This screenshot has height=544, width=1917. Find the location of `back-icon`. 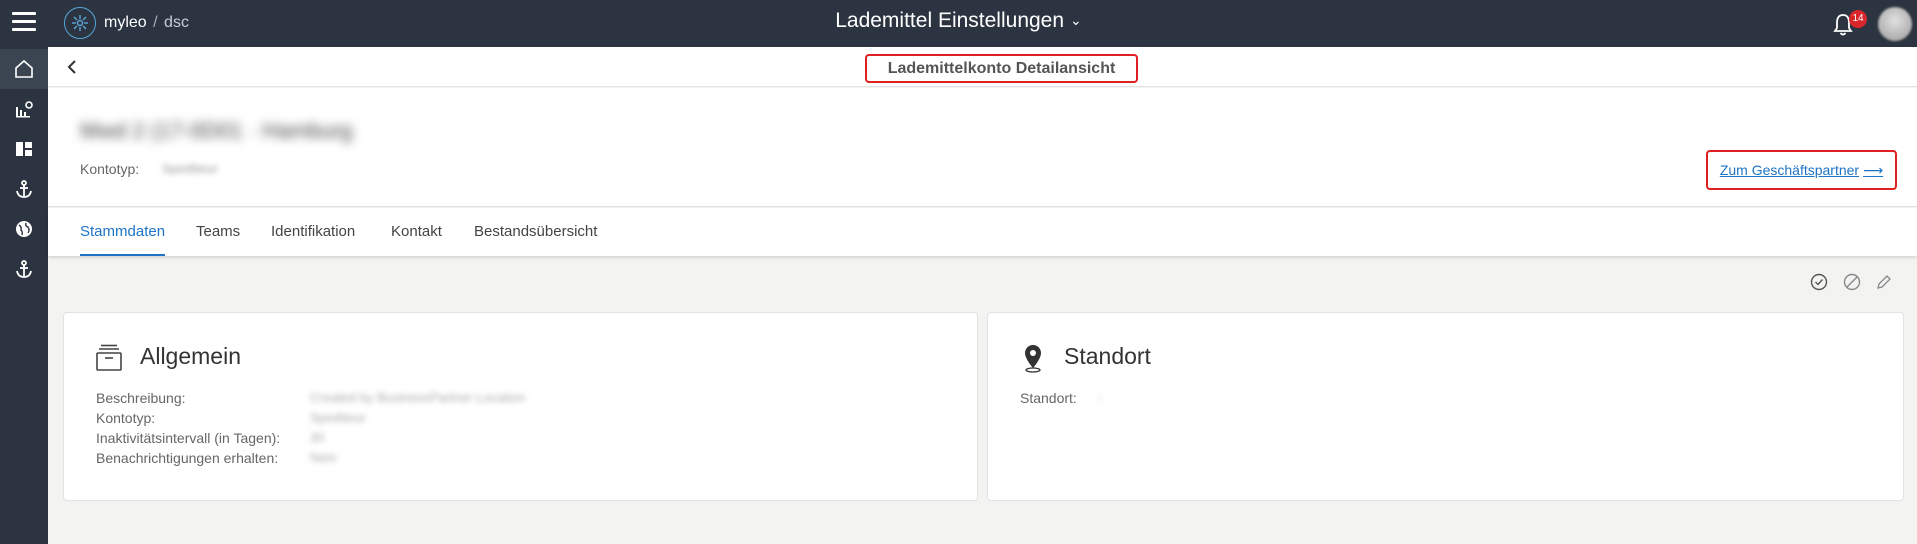

back-icon is located at coordinates (72, 67).